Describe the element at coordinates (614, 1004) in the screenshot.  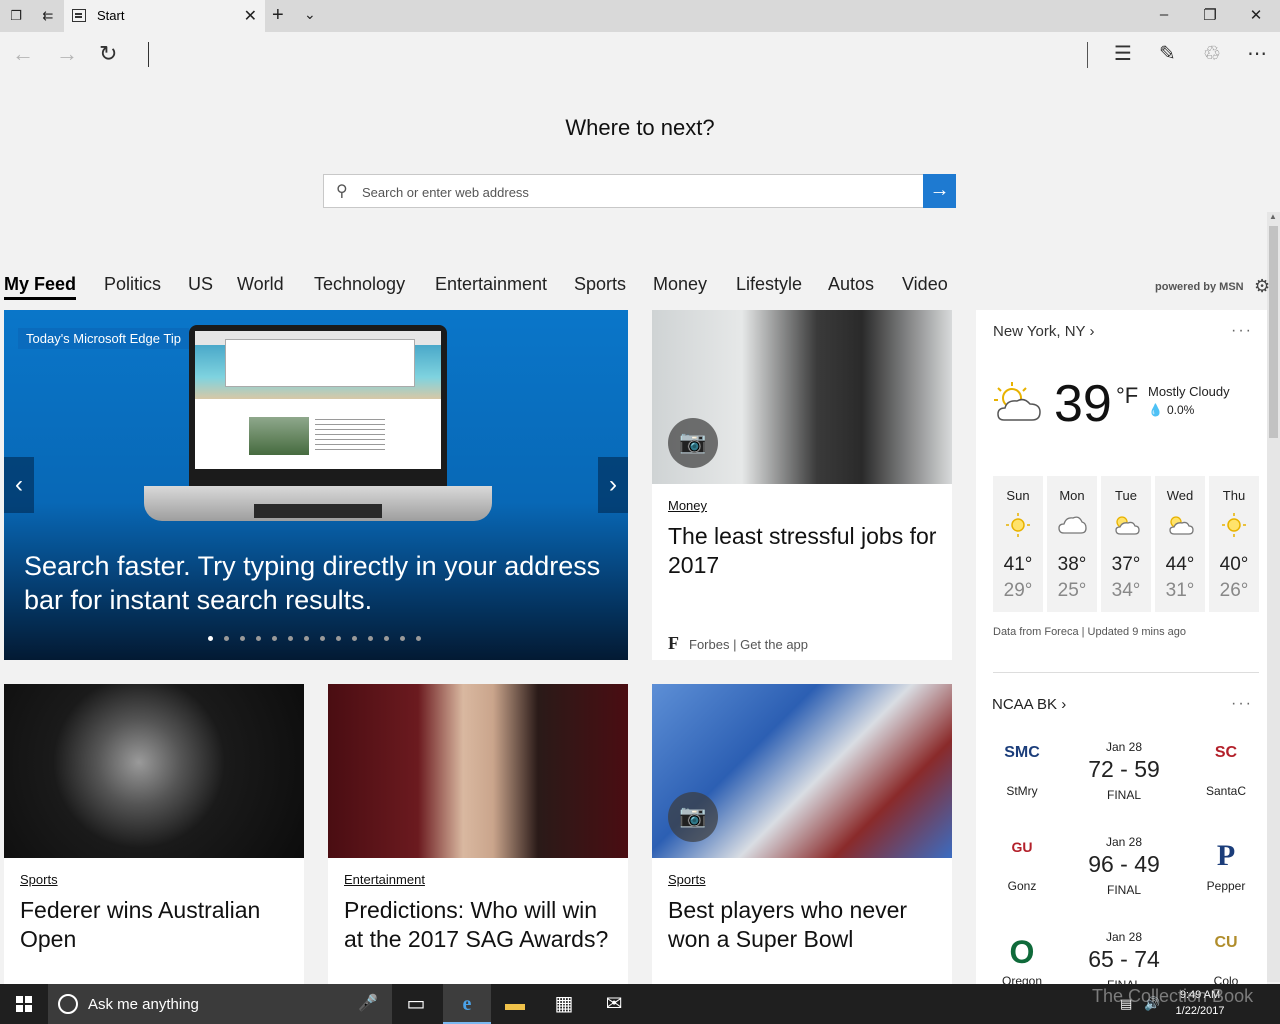
I see `mail-icon: ✉` at that location.